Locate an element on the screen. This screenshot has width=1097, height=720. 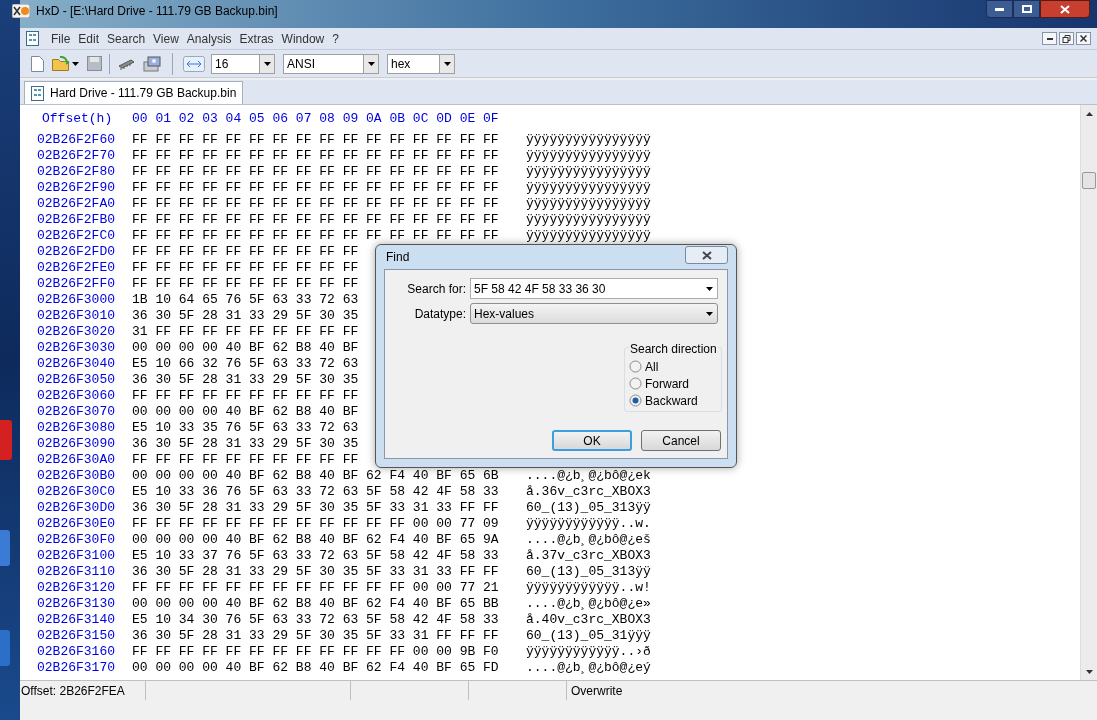
open-button is located at coordinates (65, 63).